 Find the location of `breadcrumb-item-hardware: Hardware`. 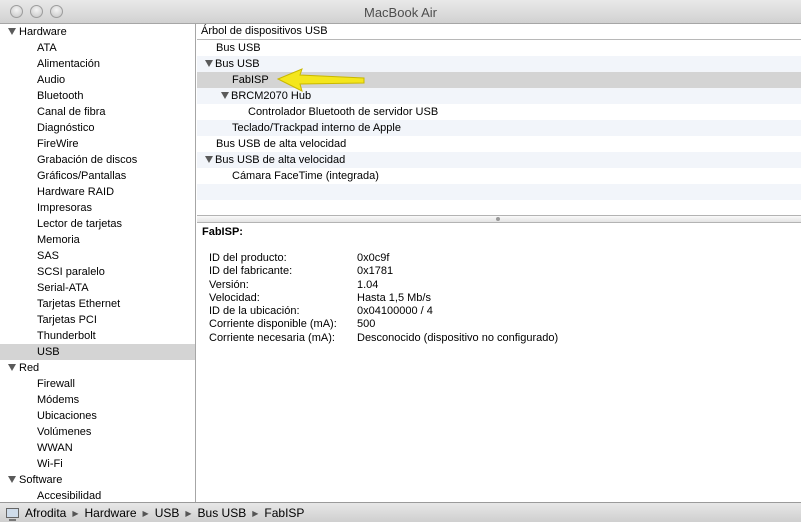

breadcrumb-item-hardware: Hardware is located at coordinates (111, 513).